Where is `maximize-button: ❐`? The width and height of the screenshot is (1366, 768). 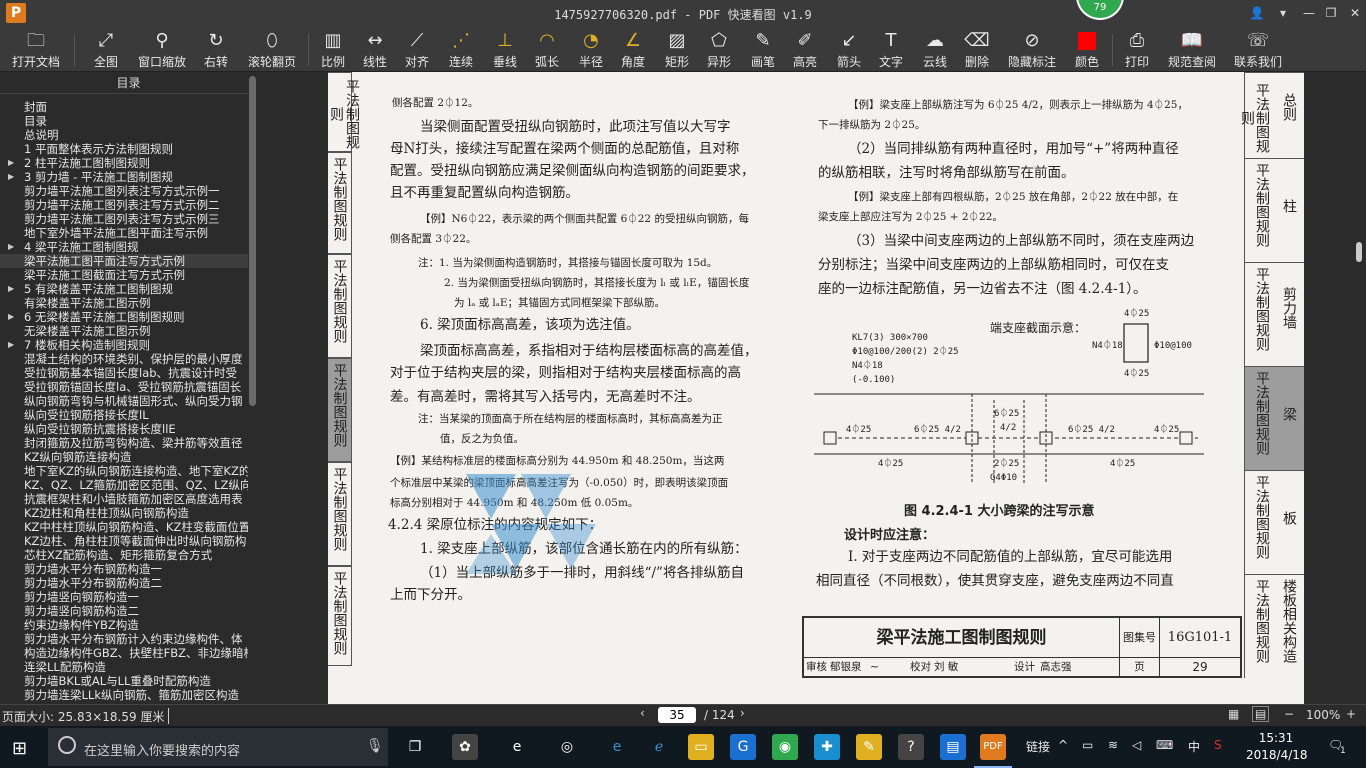
maximize-button: ❐ is located at coordinates (1331, 13).